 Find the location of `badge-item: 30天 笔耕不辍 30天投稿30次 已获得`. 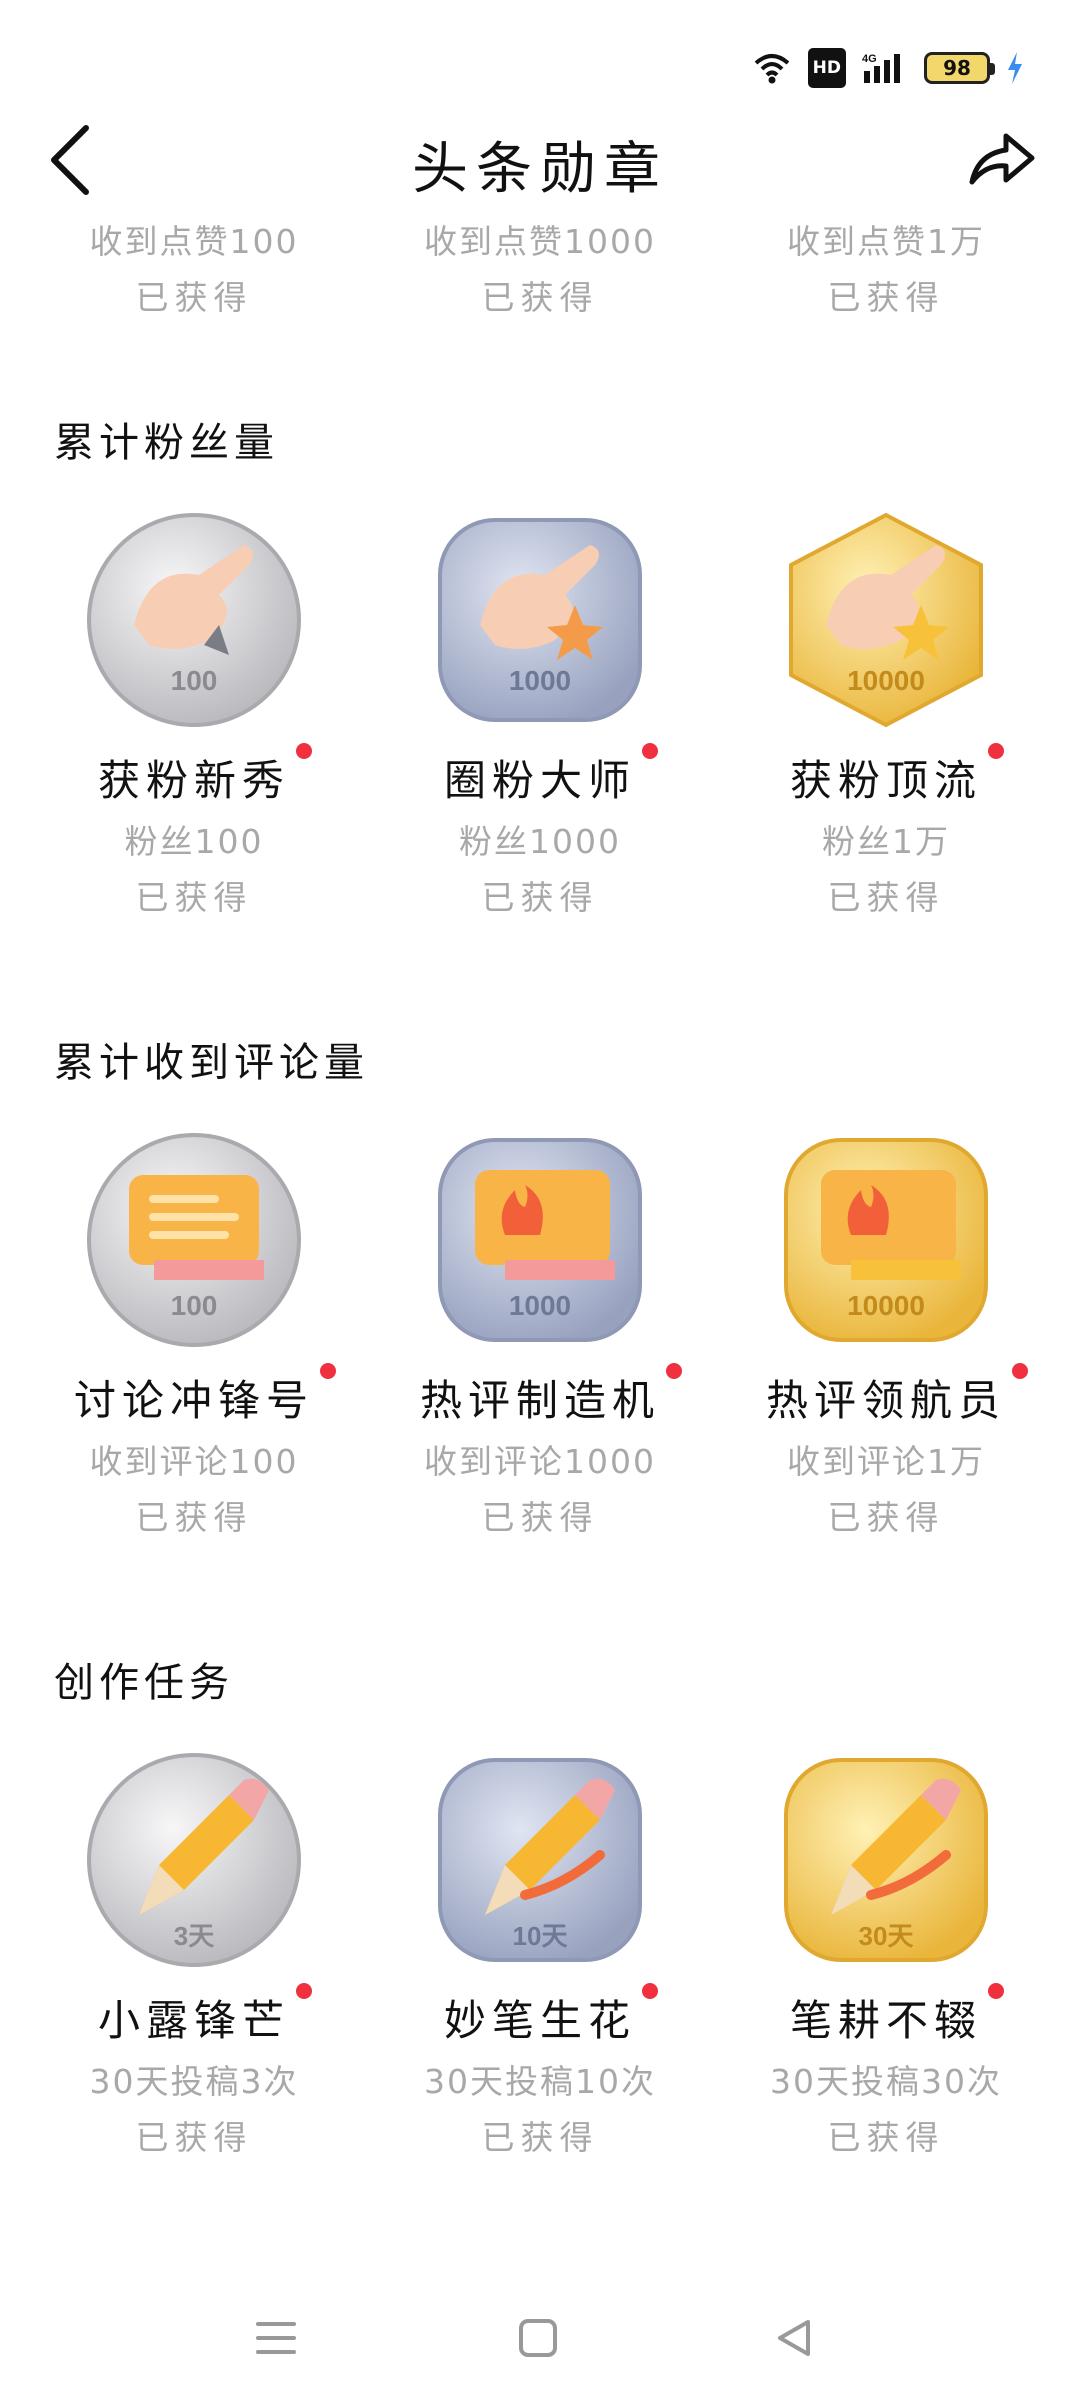

badge-item: 30天 笔耕不辍 30天投稿30次 已获得 is located at coordinates (886, 1951).